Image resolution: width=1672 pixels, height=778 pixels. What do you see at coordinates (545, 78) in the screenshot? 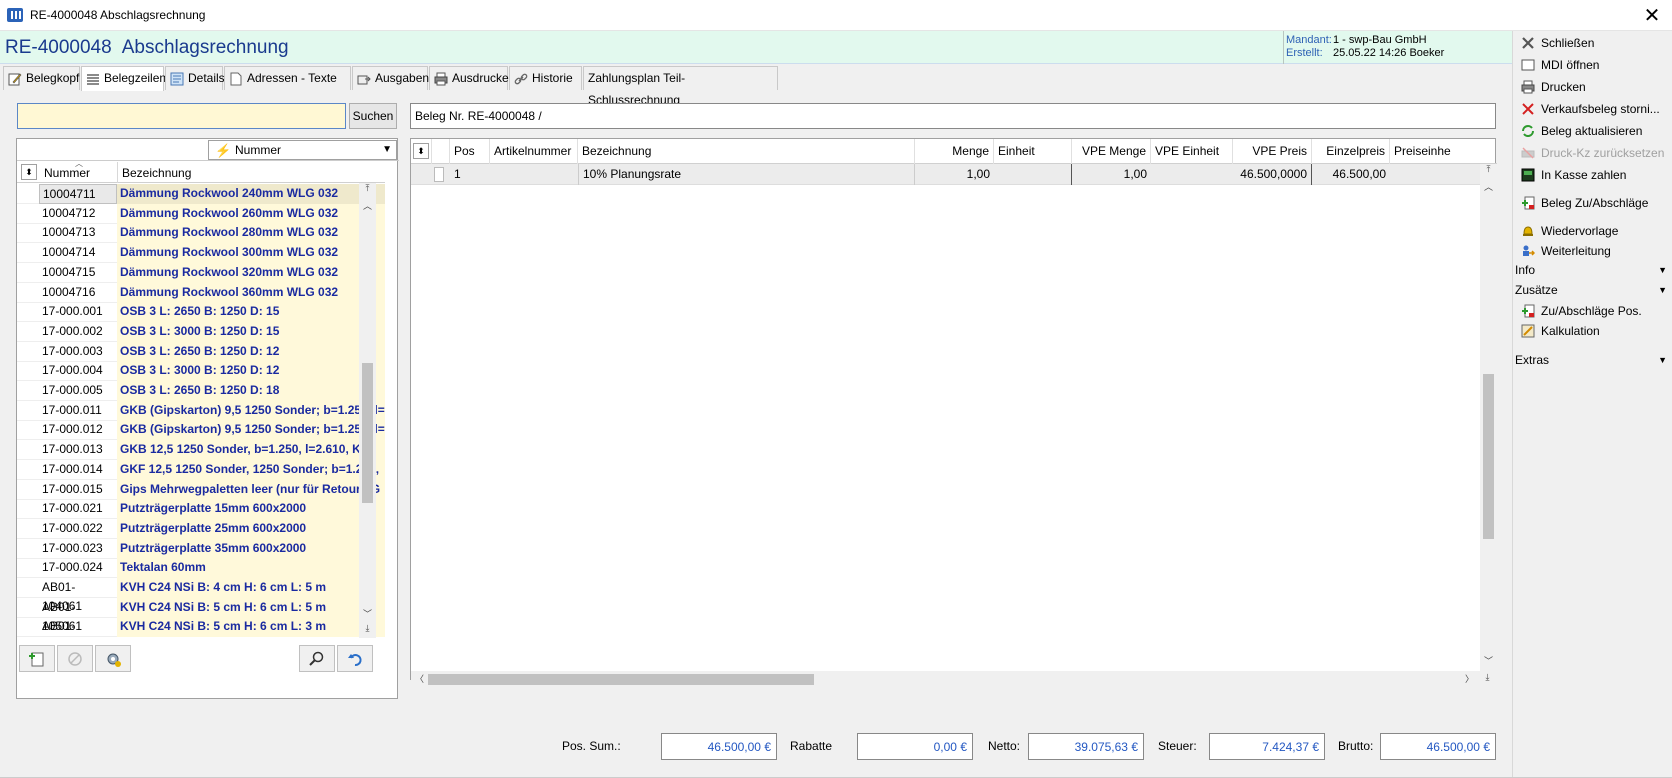
I see `tab-historie: Historie` at bounding box center [545, 78].